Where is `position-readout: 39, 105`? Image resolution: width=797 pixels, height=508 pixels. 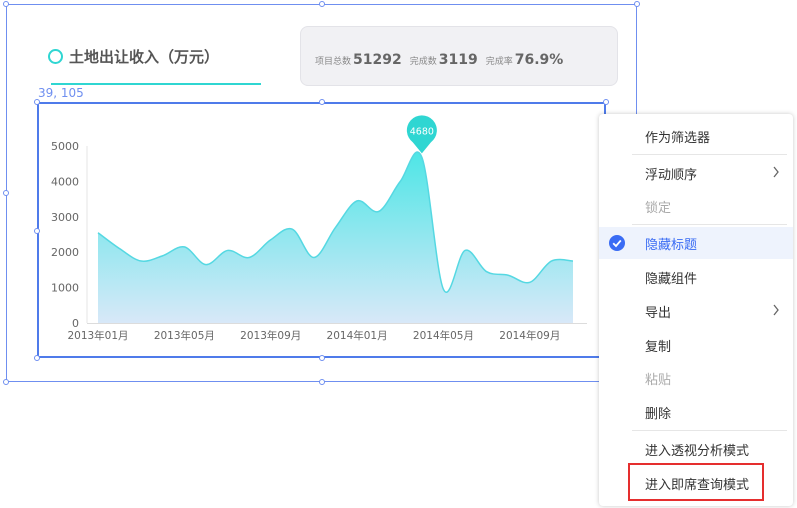
position-readout: 39, 105 is located at coordinates (61, 93).